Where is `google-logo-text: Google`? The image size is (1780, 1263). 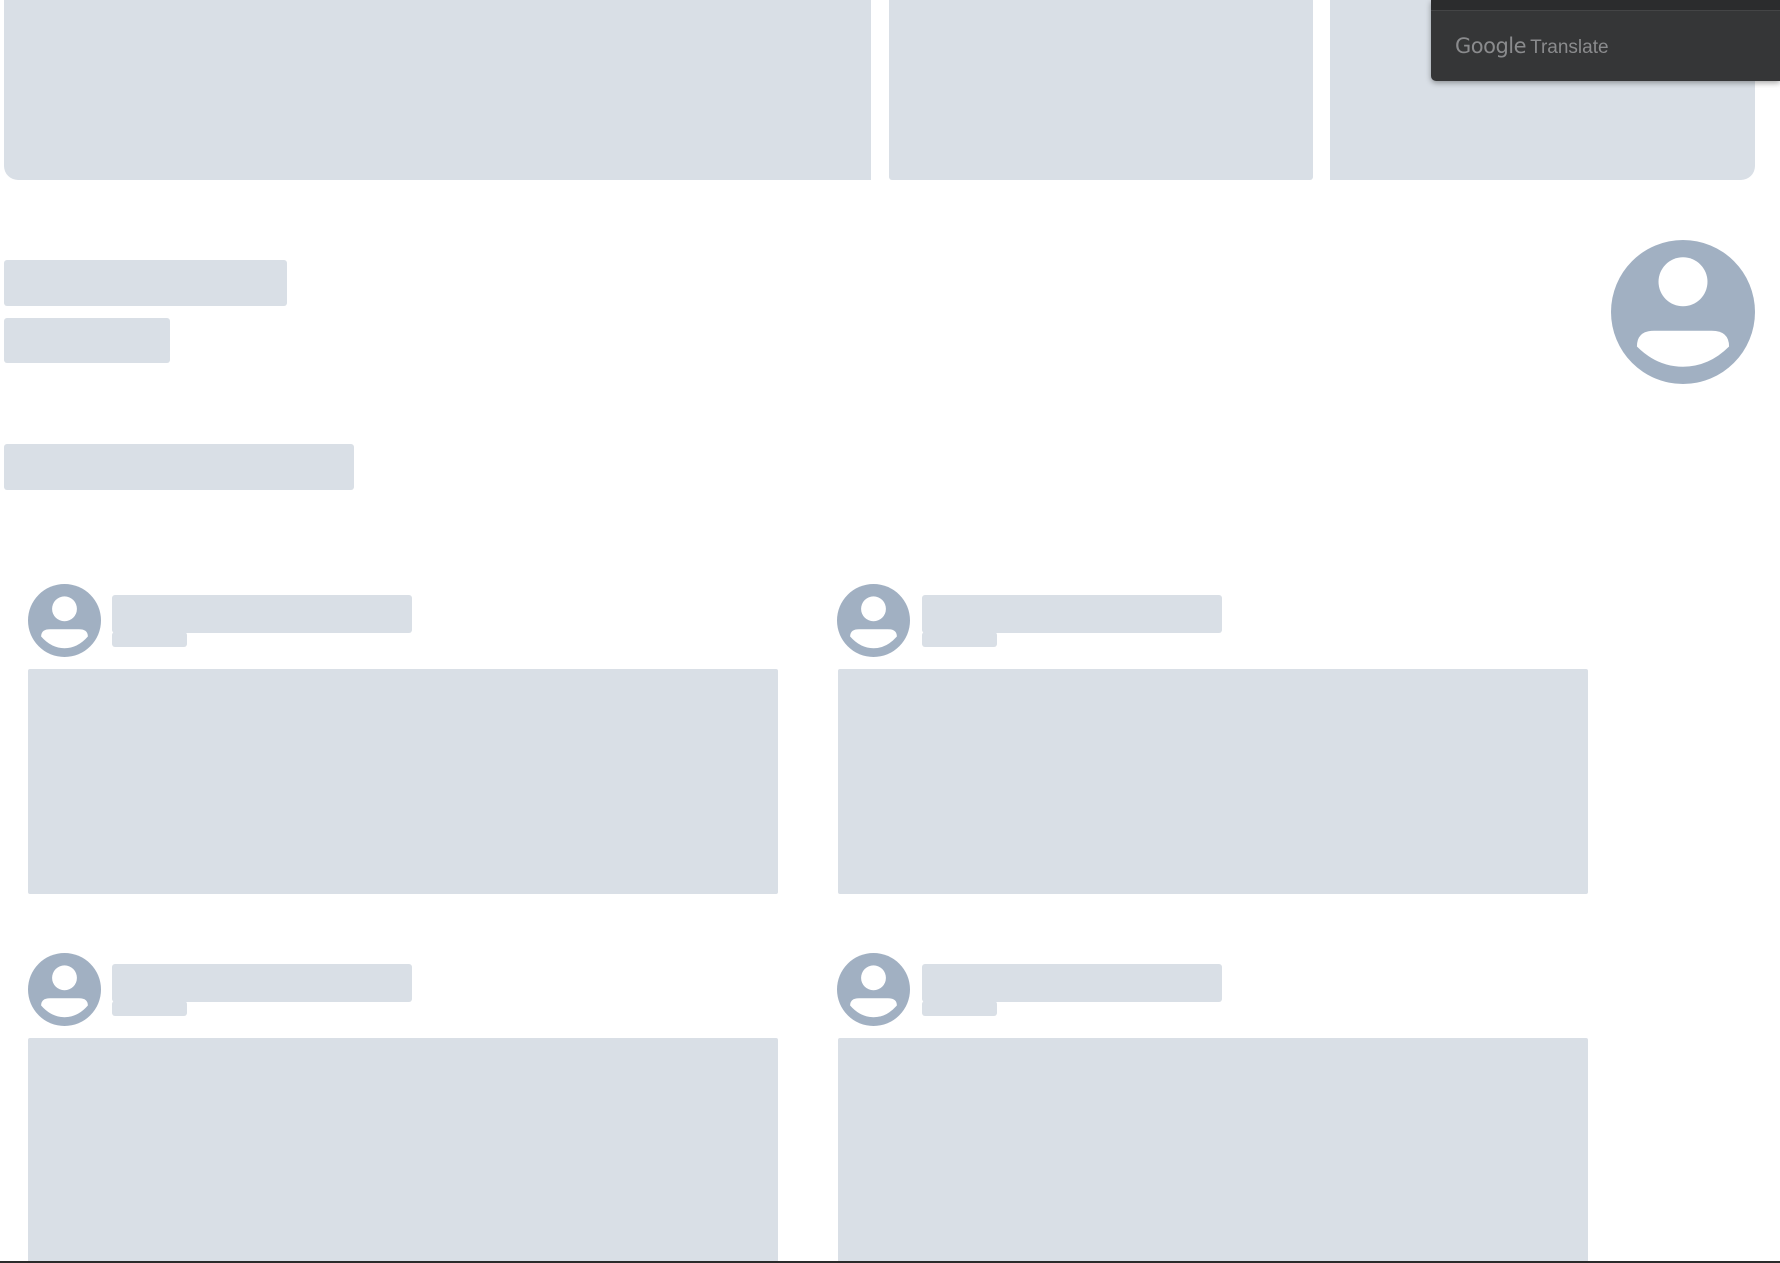 google-logo-text: Google is located at coordinates (1491, 46).